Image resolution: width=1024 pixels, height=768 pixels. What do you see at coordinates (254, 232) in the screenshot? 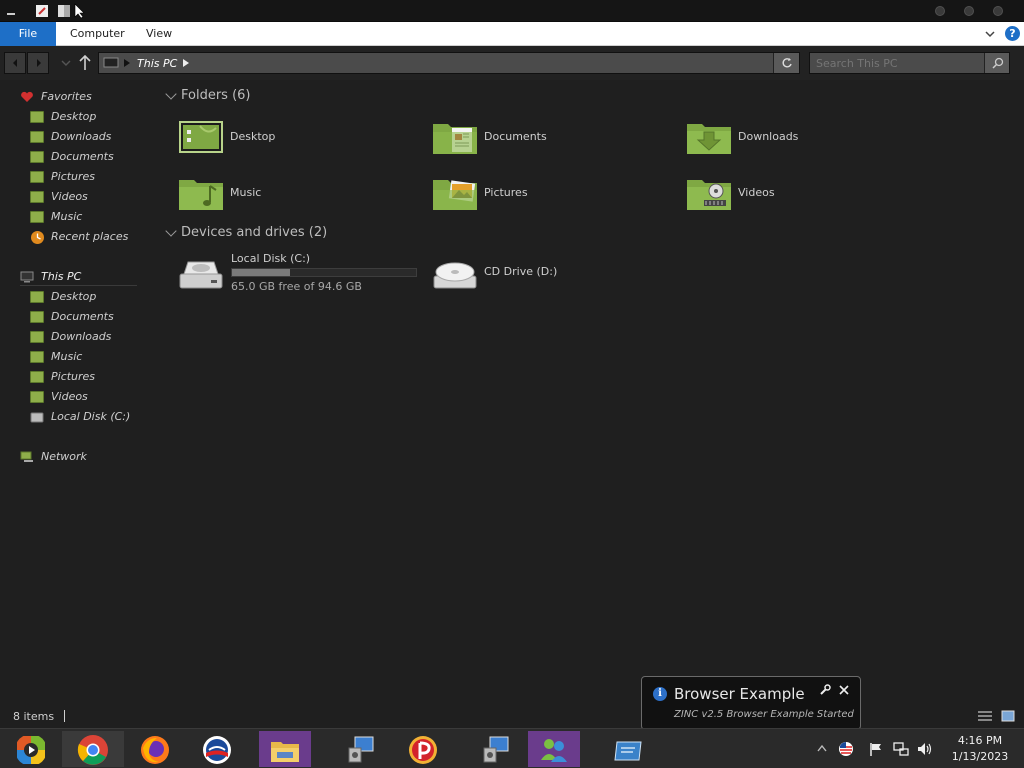
I see `devices-group-header: Devices and drives (2)` at bounding box center [254, 232].